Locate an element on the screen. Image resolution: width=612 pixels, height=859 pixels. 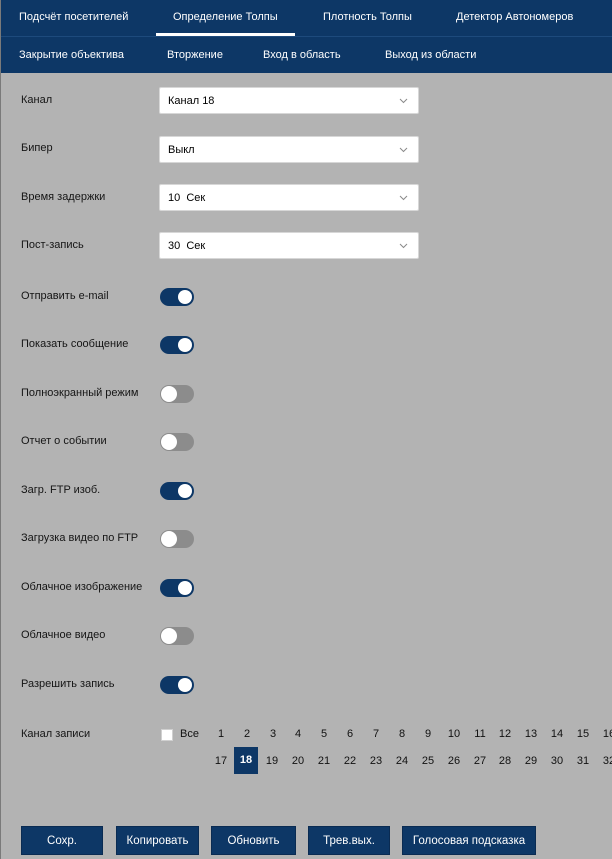
ftp-image-toggle is located at coordinates (177, 491).